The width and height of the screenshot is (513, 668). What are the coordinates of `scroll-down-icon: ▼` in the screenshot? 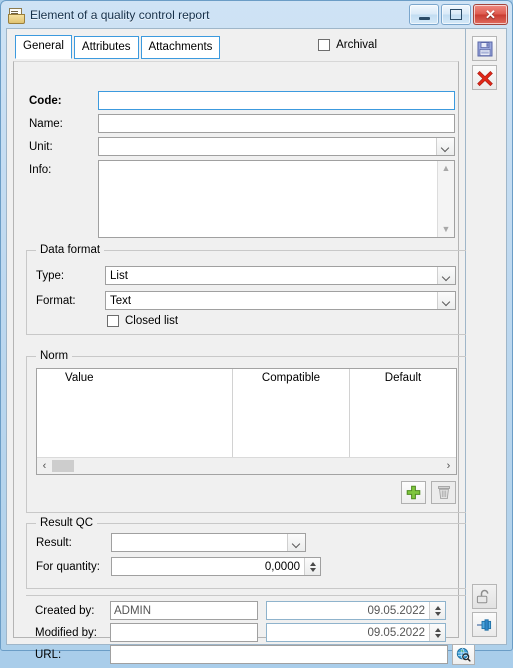 It's located at (446, 229).